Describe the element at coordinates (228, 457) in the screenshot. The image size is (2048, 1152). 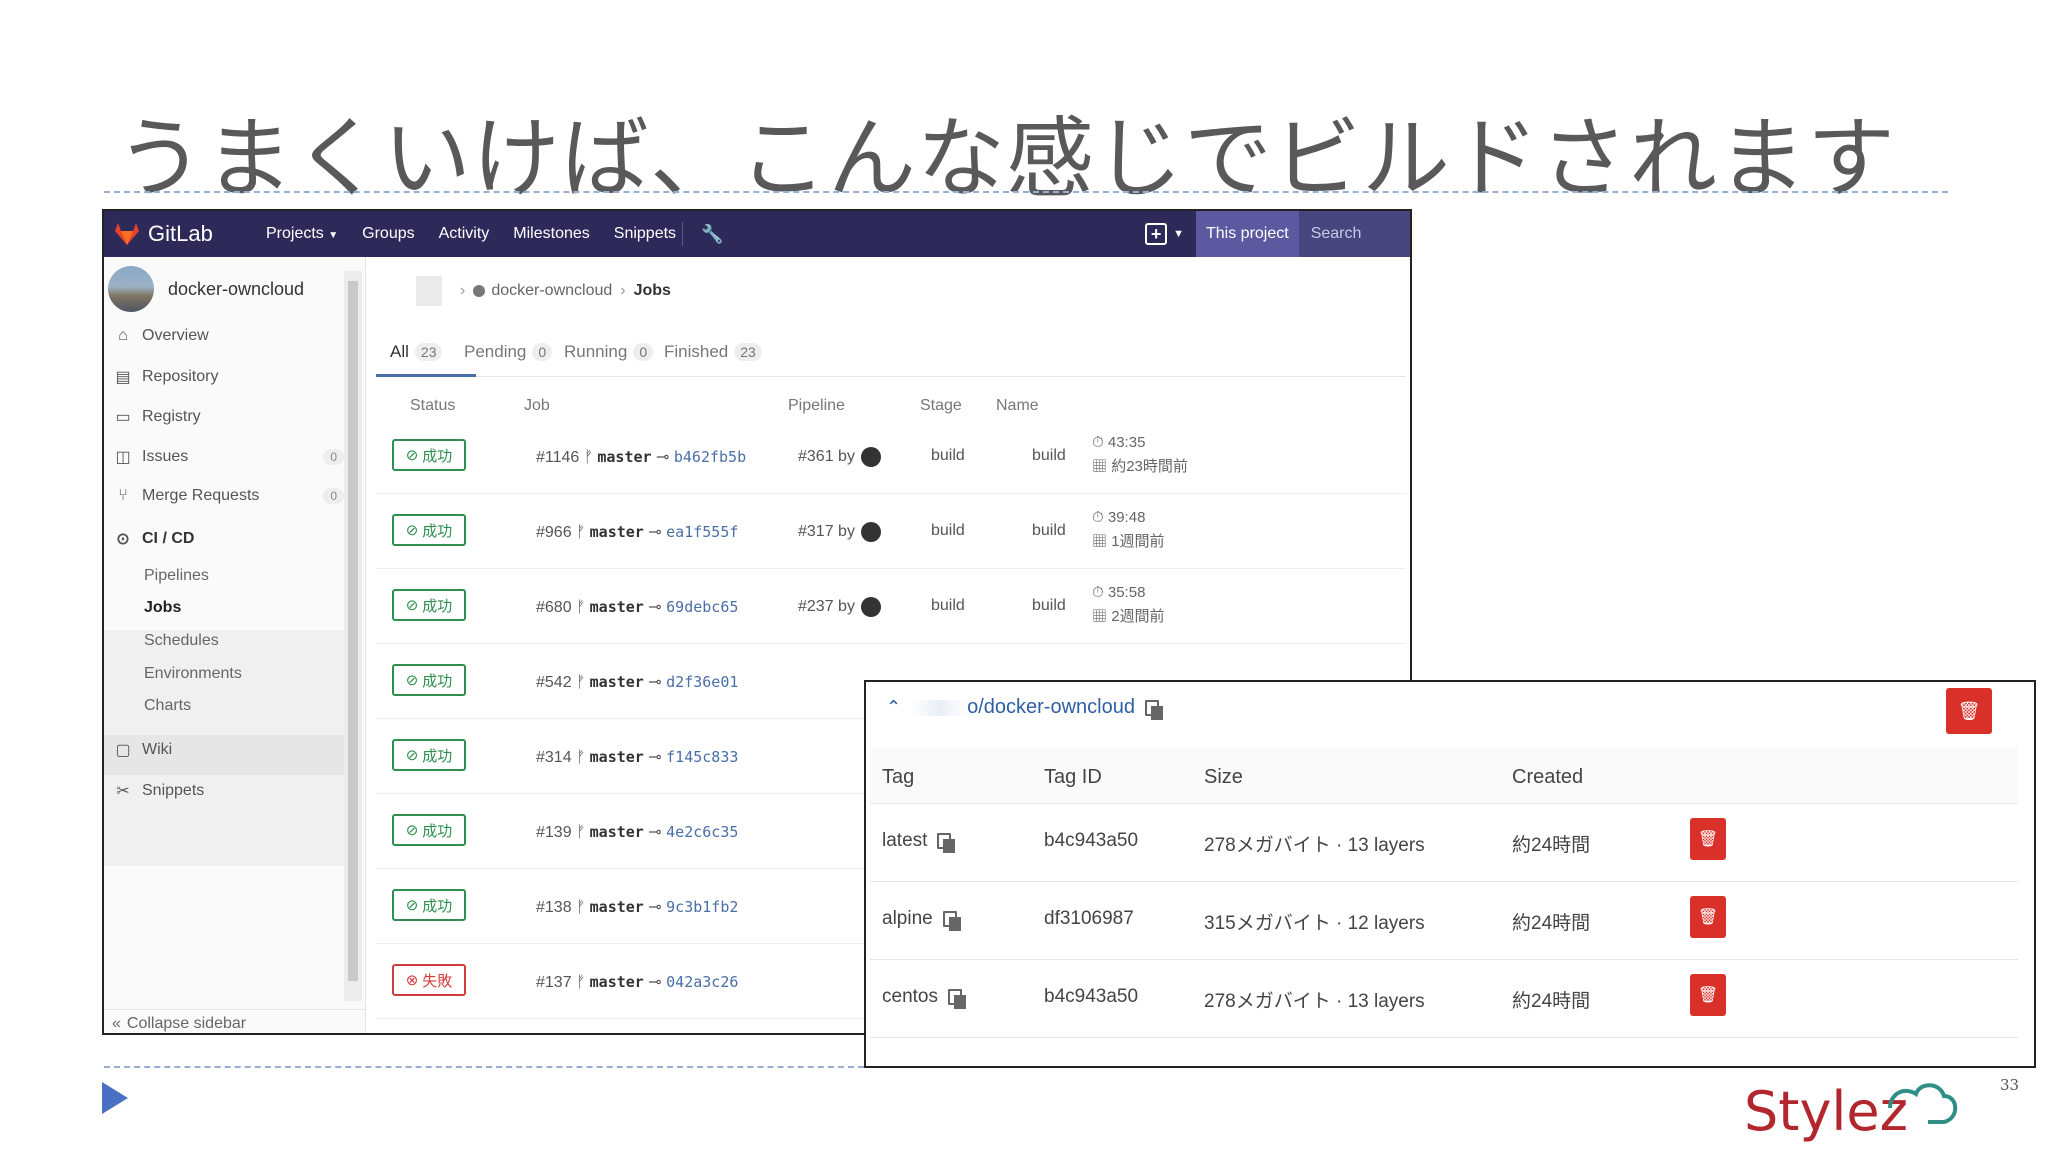
I see `sidebar-item-issues: ◫ Issues 0` at that location.